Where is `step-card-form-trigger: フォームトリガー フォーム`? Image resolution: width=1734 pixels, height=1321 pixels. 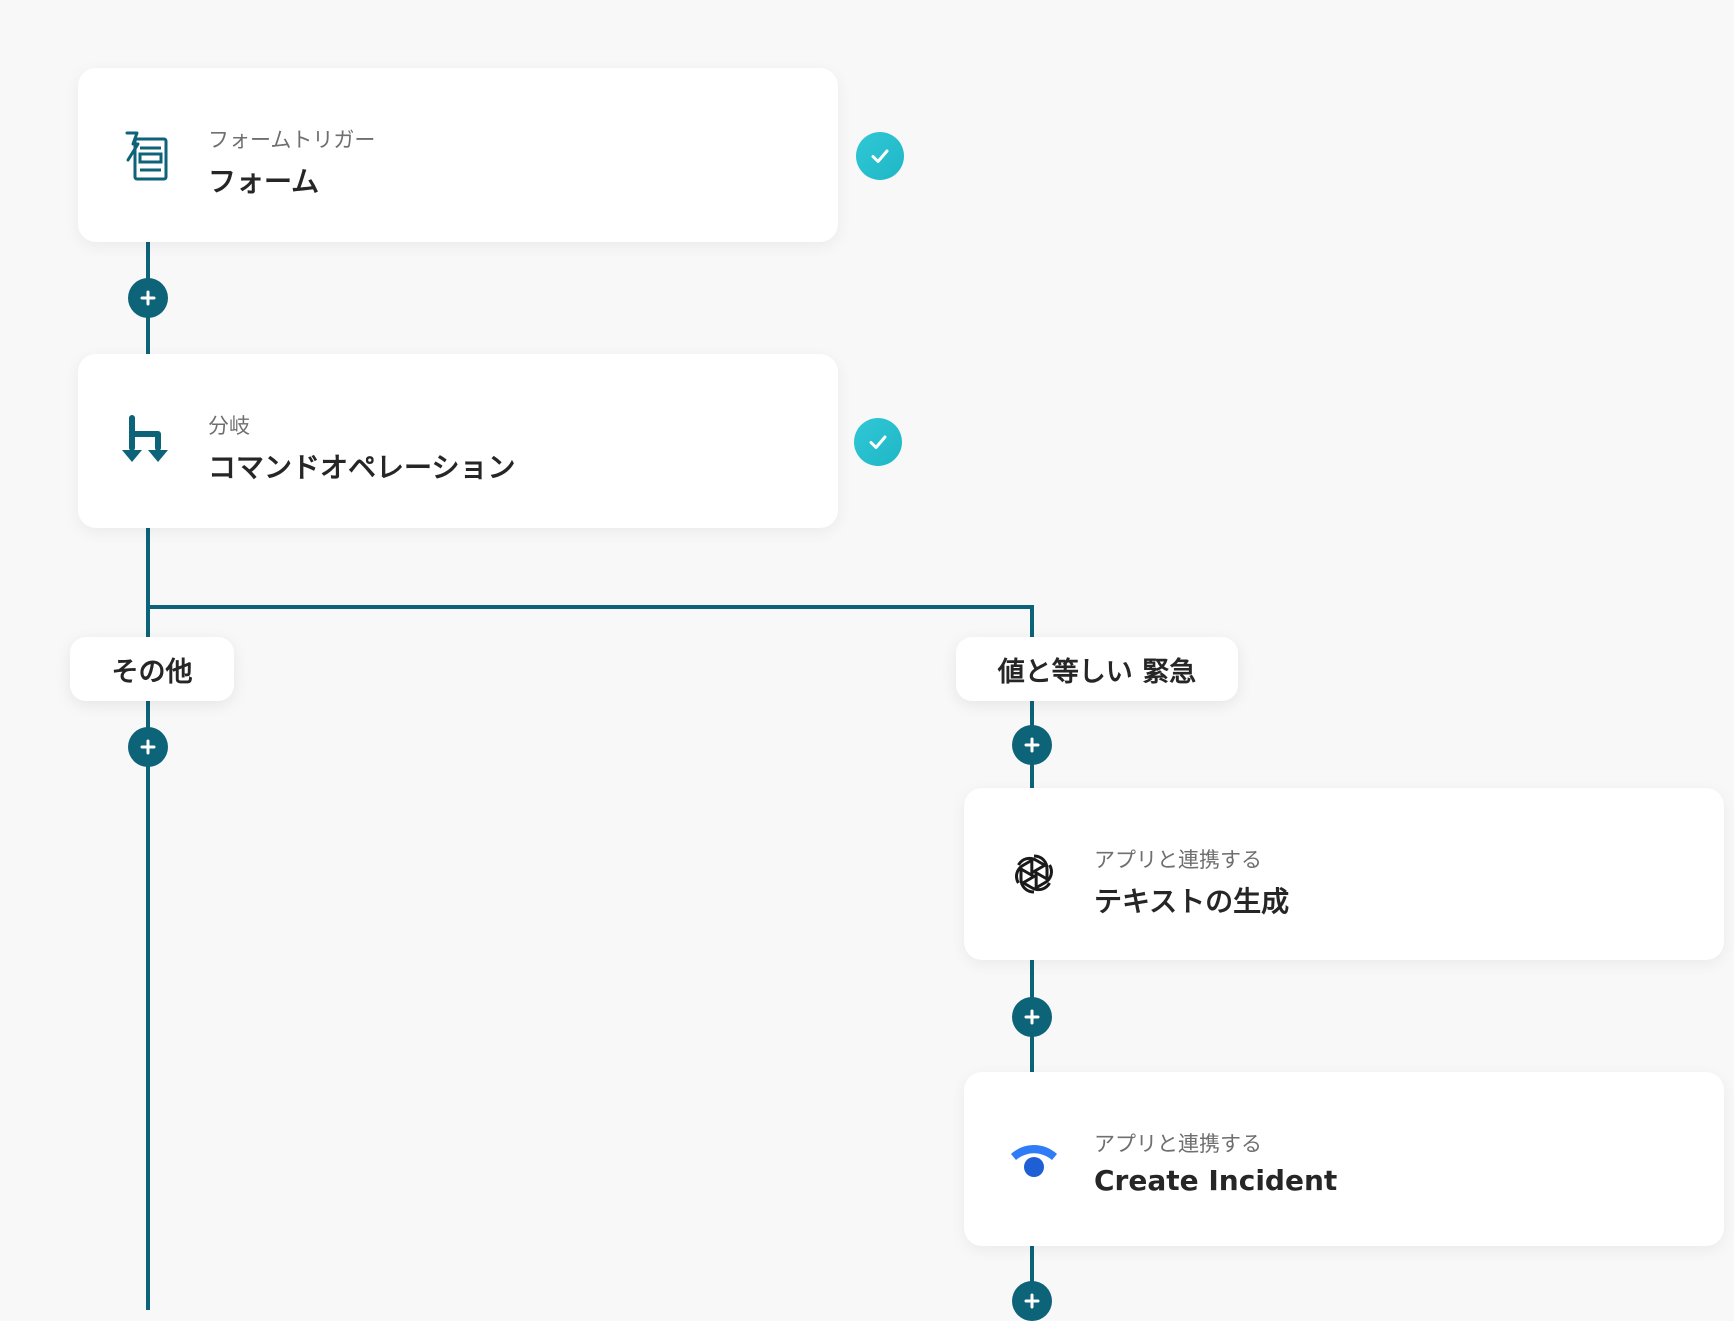 step-card-form-trigger: フォームトリガー フォーム is located at coordinates (458, 155).